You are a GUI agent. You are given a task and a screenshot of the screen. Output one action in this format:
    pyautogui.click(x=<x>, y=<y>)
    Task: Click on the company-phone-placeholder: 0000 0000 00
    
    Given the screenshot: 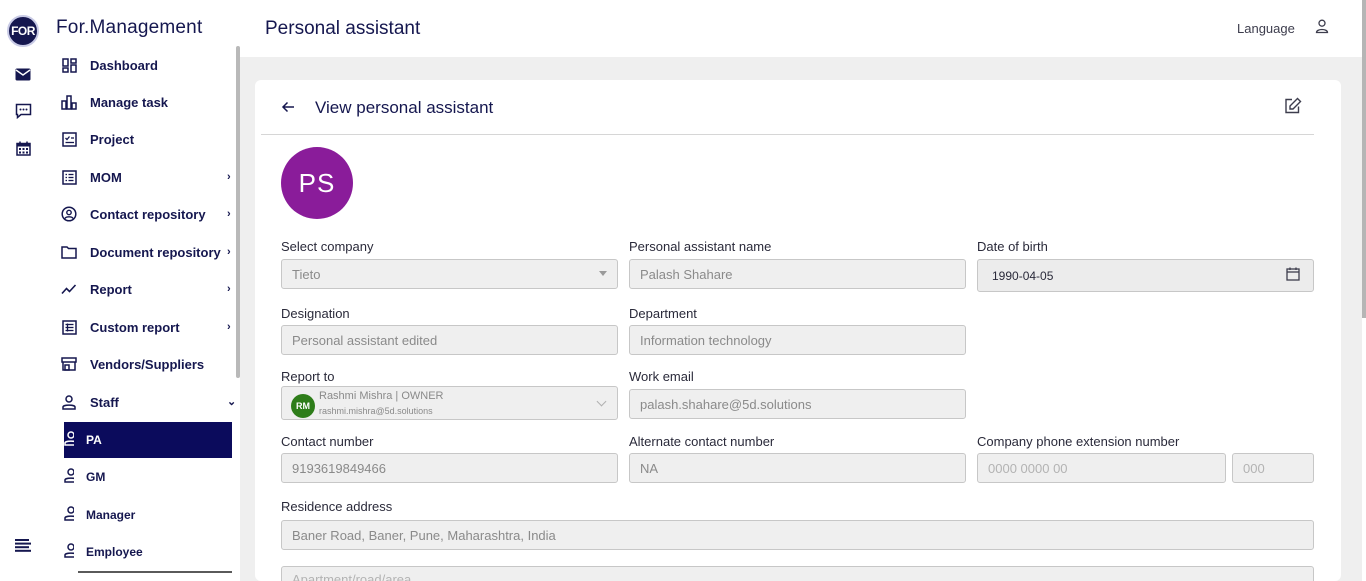 What is the action you would take?
    pyautogui.click(x=1028, y=468)
    